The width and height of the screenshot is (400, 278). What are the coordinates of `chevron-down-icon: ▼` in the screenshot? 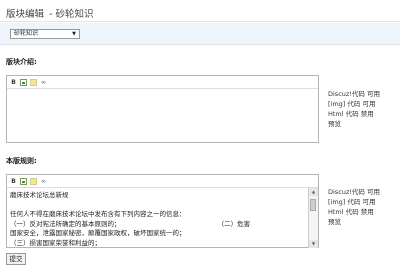 It's located at (74, 34).